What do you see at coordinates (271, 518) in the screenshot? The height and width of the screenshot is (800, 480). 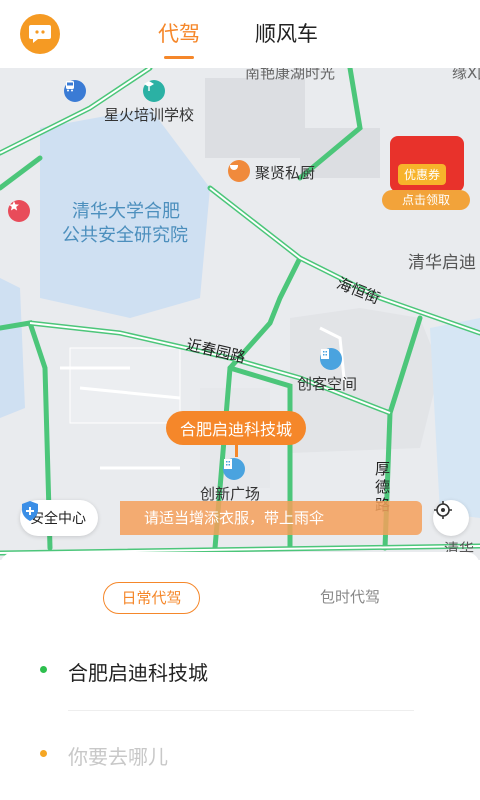 I see `weather-notice-banner: 请适当增添衣服，带上雨伞` at bounding box center [271, 518].